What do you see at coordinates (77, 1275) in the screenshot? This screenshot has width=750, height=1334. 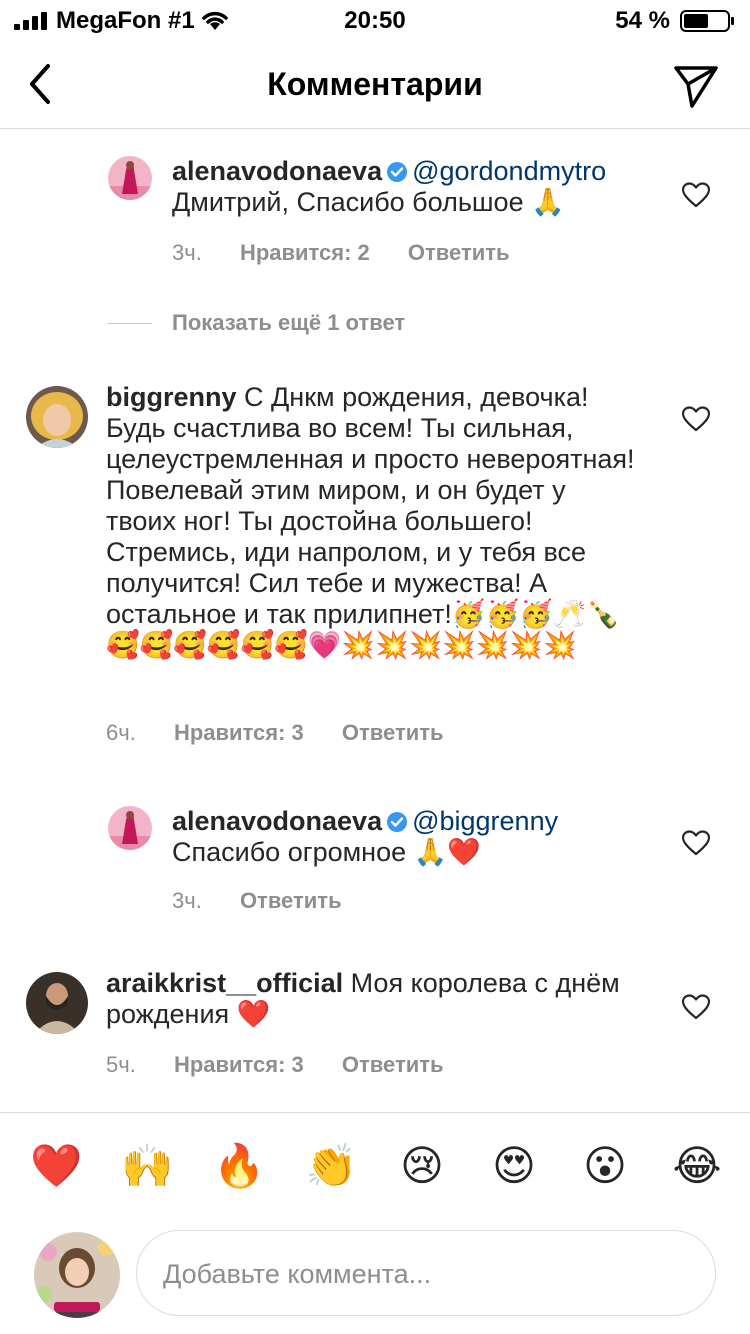 I see `my-avatar` at bounding box center [77, 1275].